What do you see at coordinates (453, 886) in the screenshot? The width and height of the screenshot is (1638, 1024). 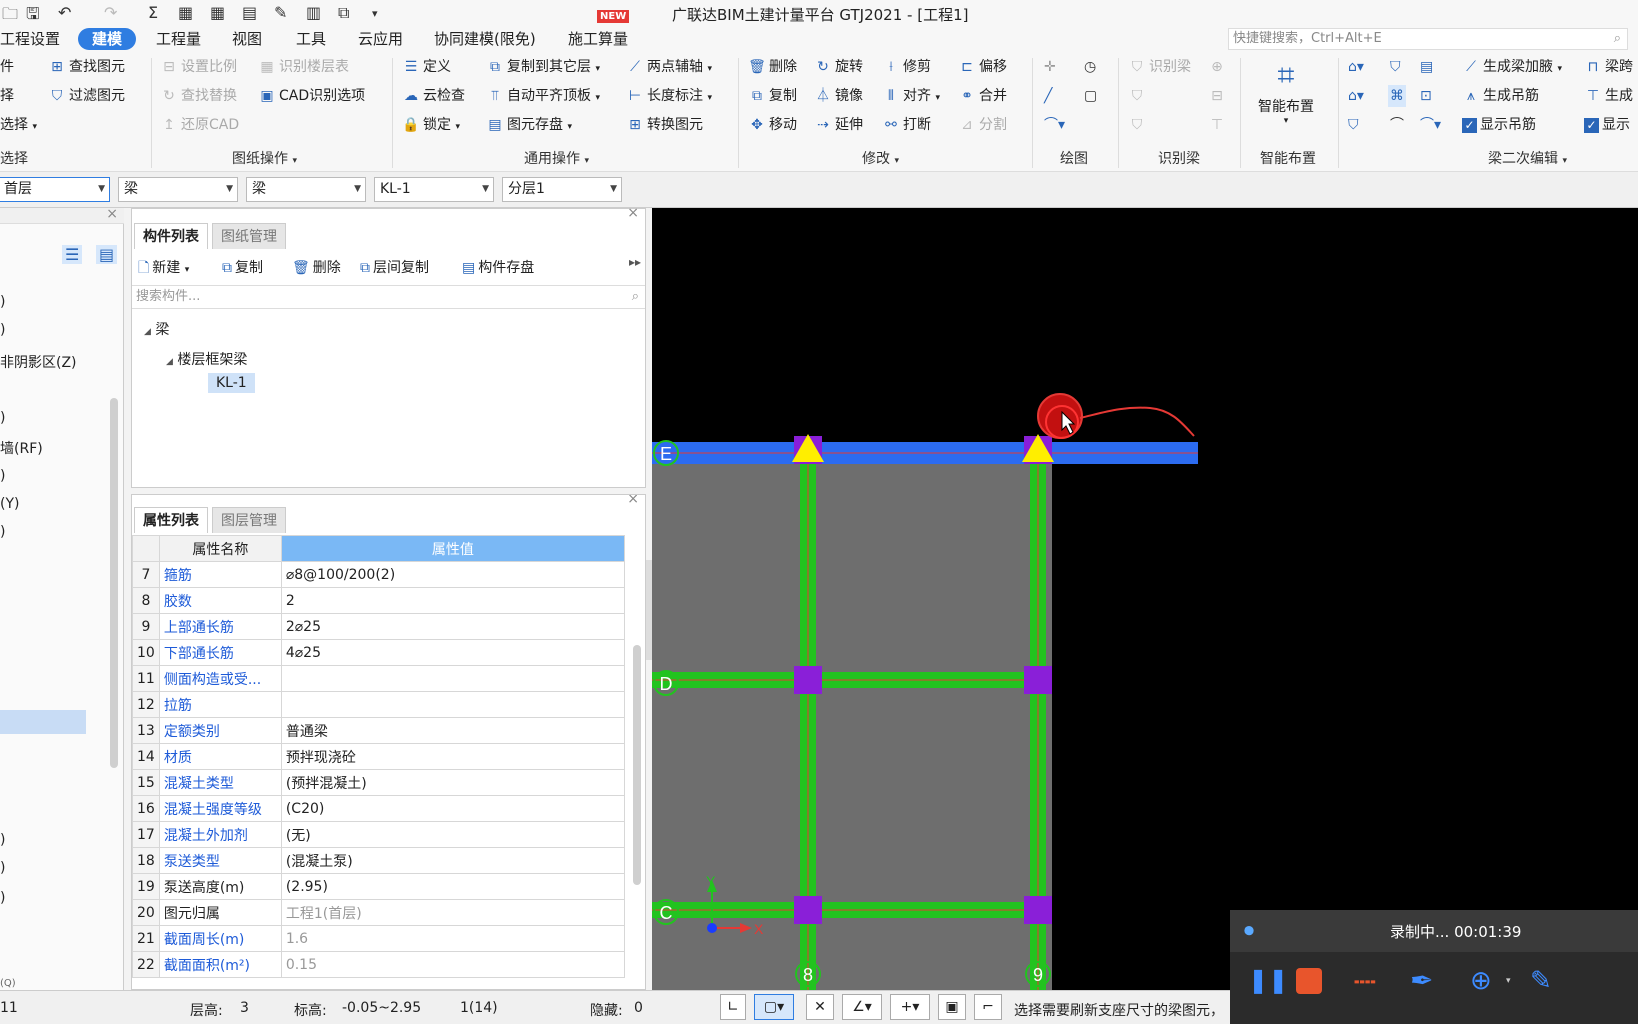 I see `property-value: (2.95)` at bounding box center [453, 886].